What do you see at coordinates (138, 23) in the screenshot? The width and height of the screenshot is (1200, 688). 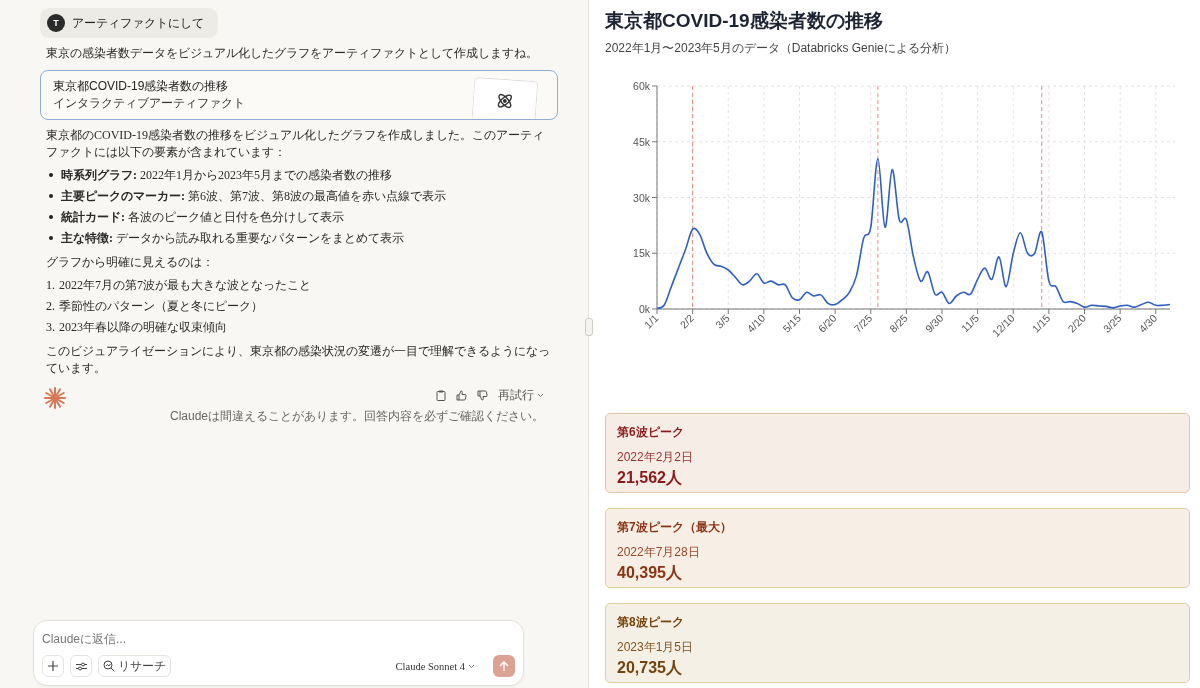 I see `message-text: アーティファクトにして` at bounding box center [138, 23].